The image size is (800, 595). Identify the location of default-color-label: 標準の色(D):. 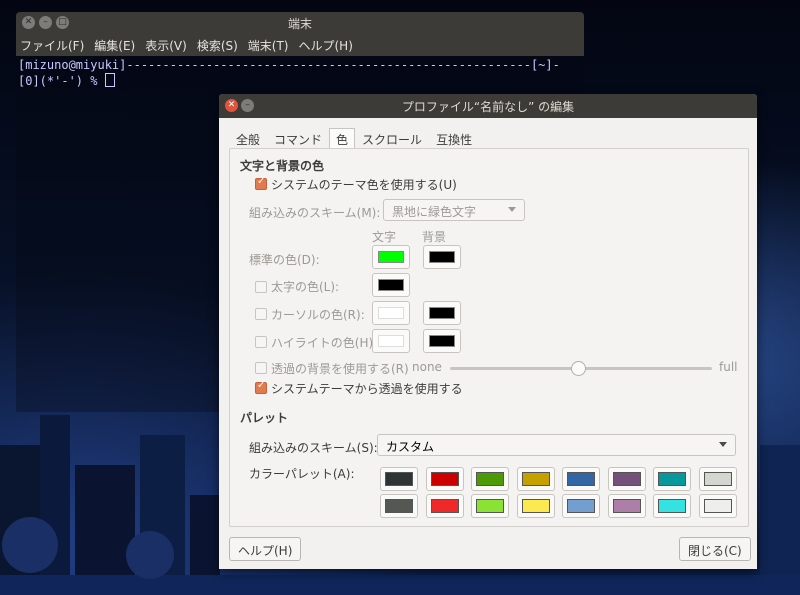
(284, 260).